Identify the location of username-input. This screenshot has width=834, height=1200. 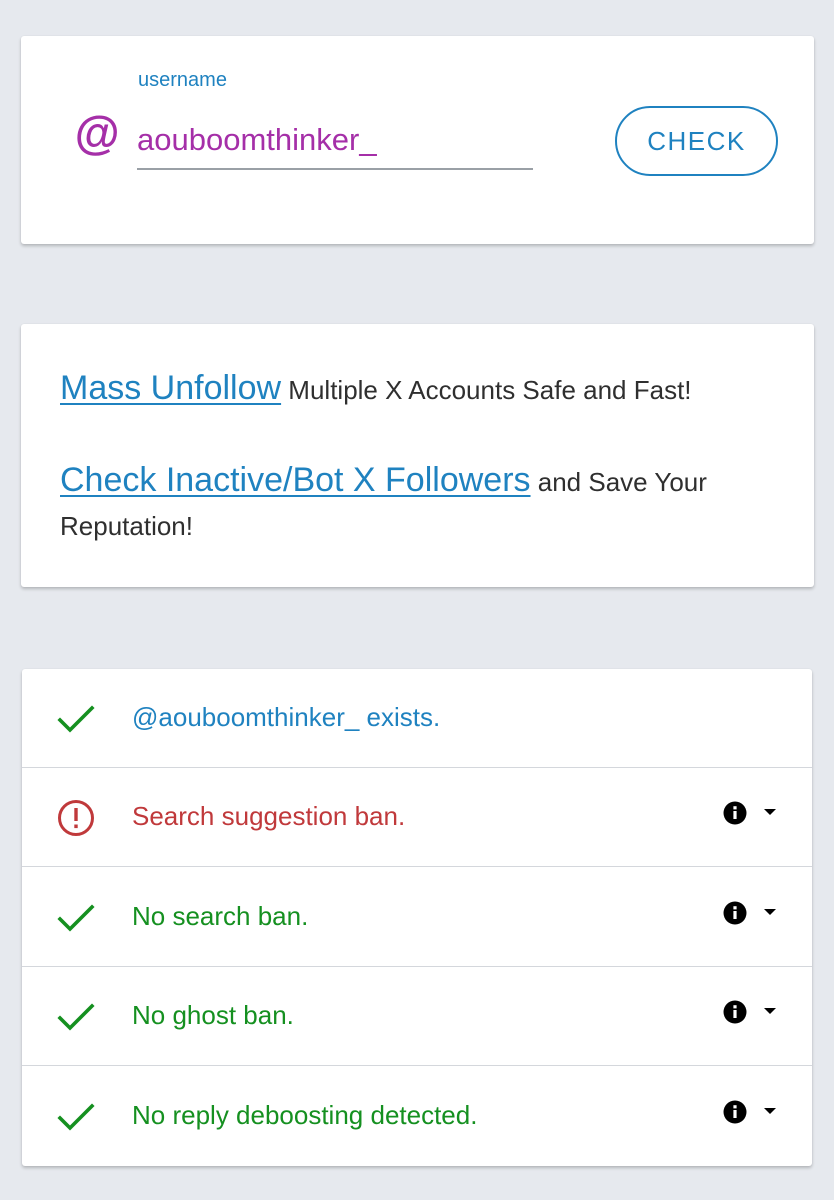
(335, 141).